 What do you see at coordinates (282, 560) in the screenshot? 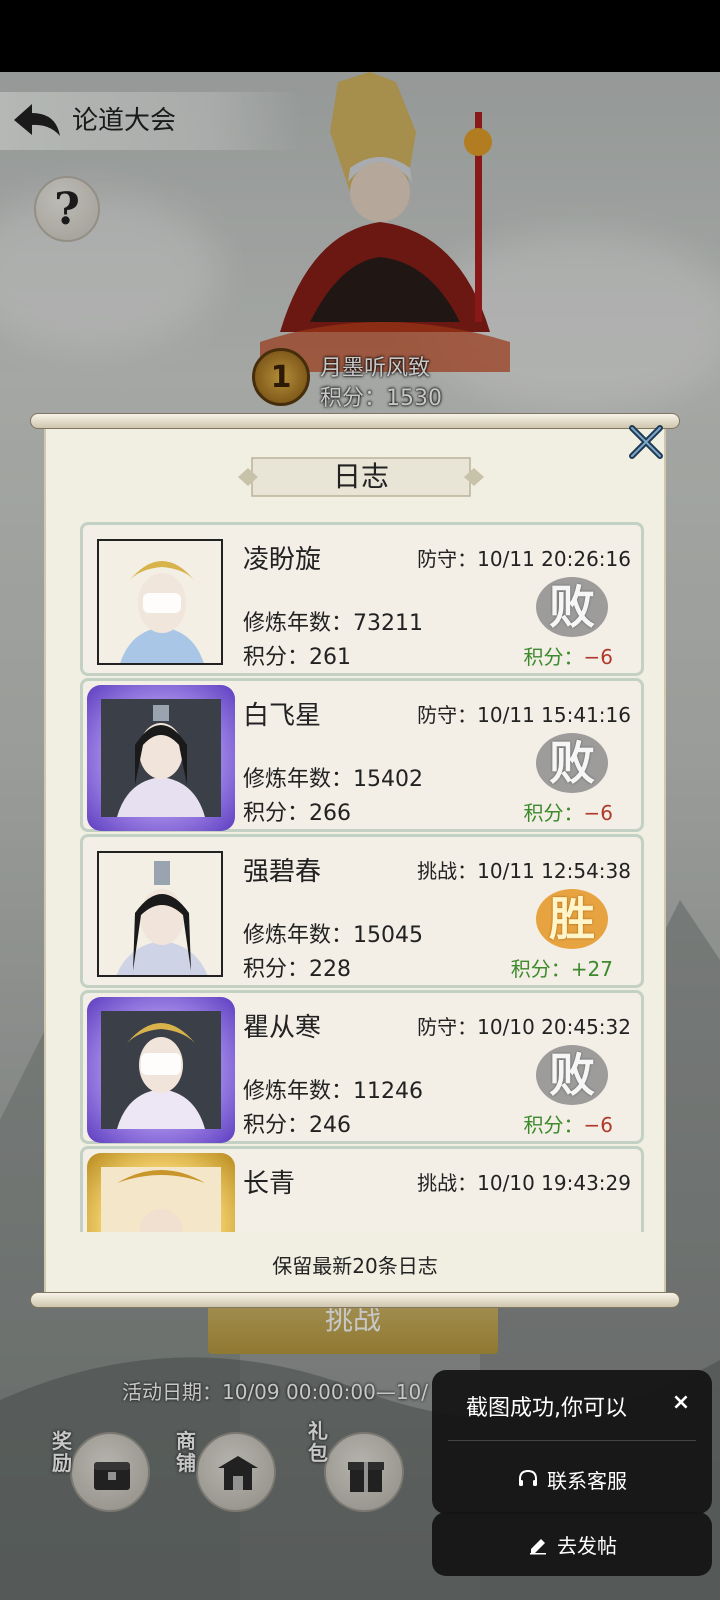
I see `player-name: 凌盼旋` at bounding box center [282, 560].